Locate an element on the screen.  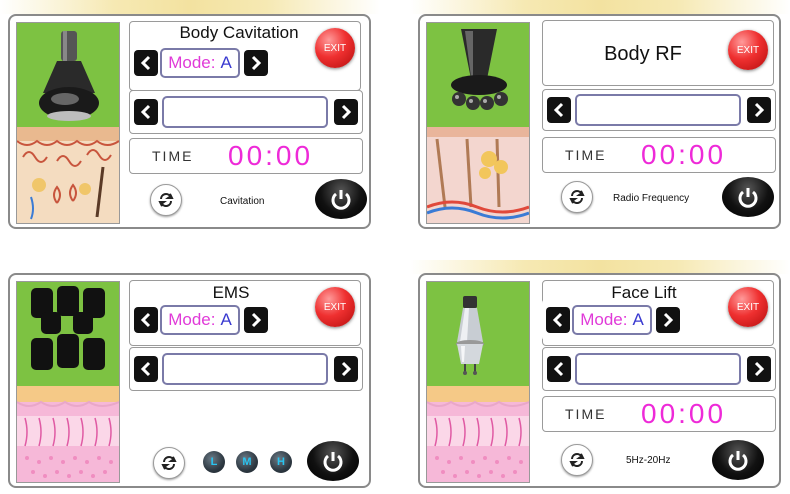
mode-caption: Radio Frequency is located at coordinates (651, 198).